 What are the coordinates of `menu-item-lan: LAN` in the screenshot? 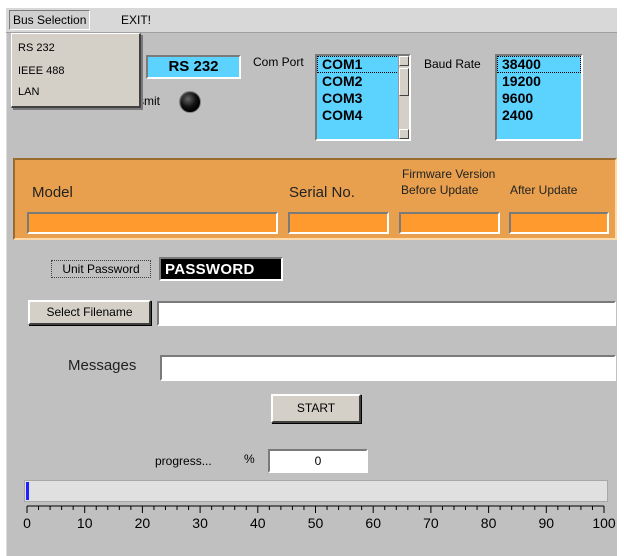 It's located at (28, 92).